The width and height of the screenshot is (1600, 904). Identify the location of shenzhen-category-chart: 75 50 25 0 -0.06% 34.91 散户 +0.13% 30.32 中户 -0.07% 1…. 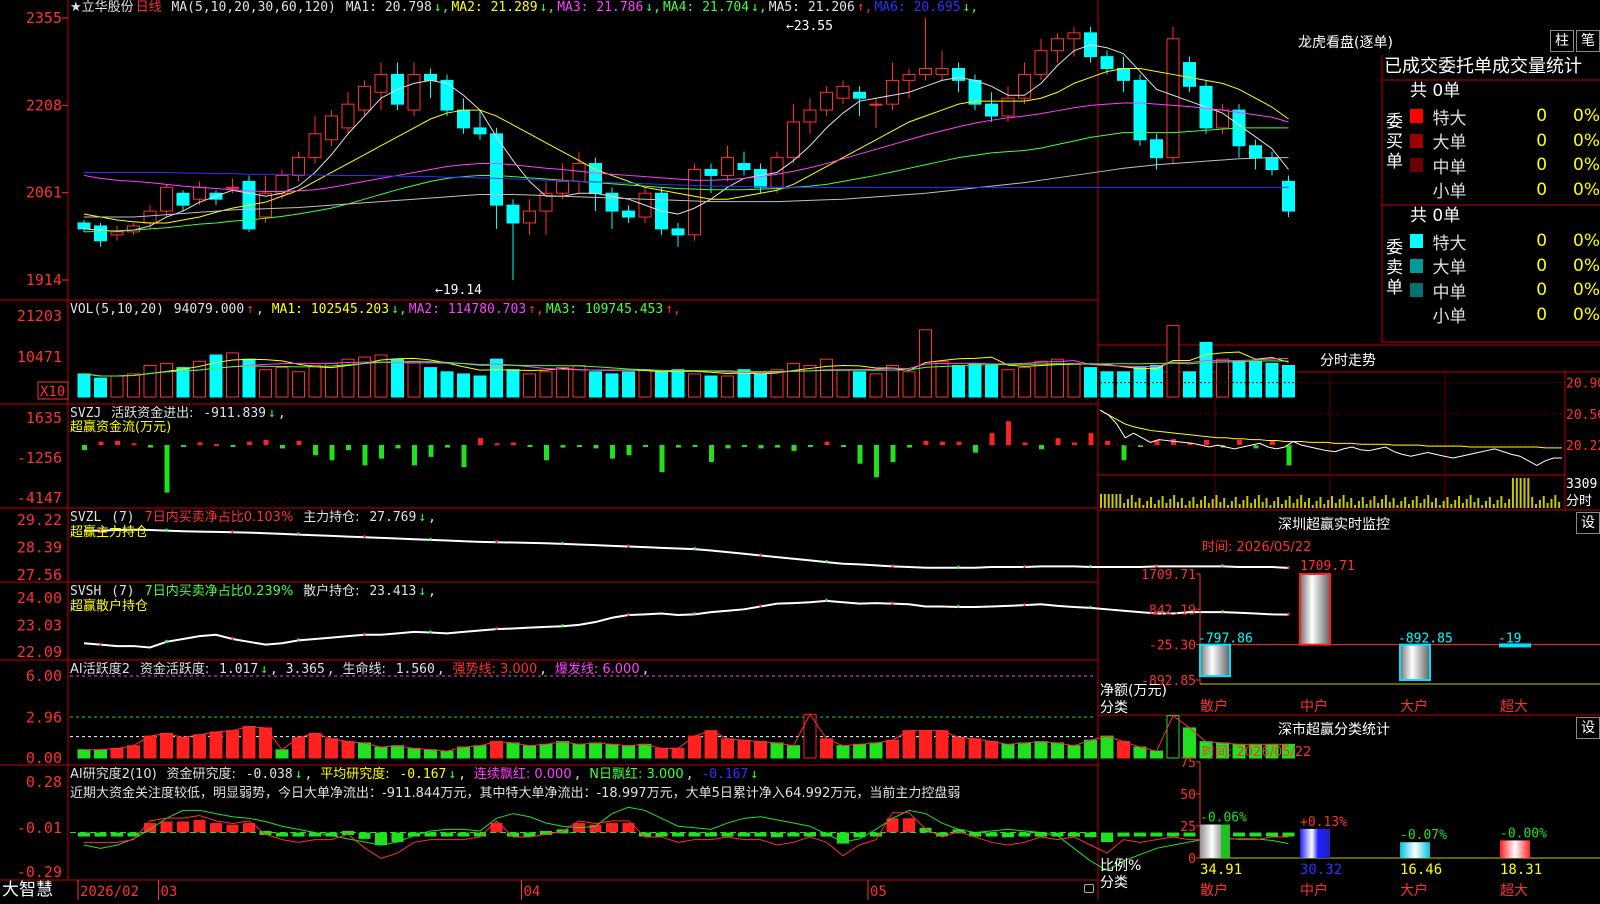
(1390, 827).